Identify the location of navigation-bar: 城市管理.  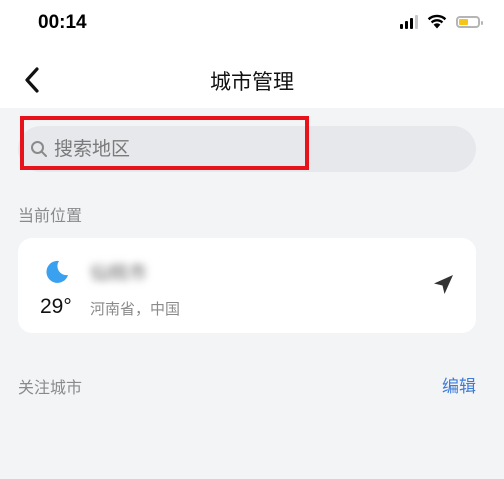
(252, 80).